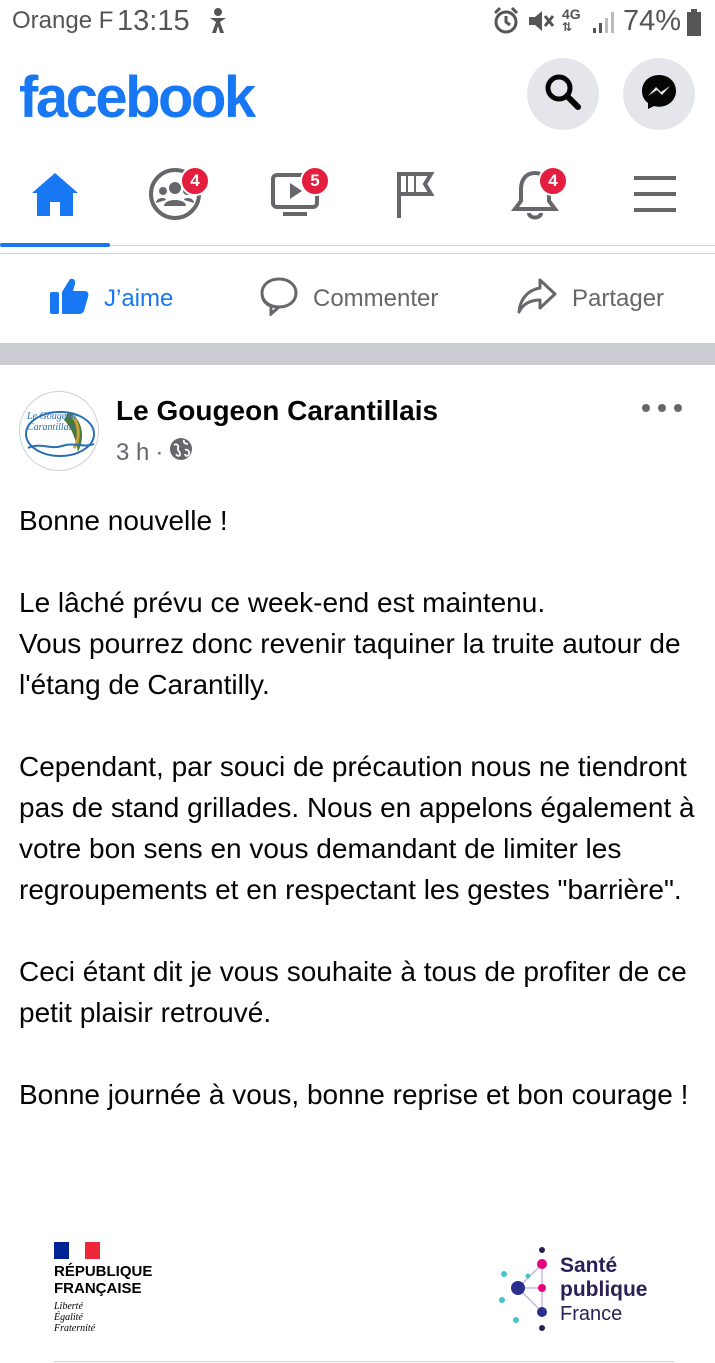 This screenshot has height=1363, width=715. I want to click on motto-line: Égalité, so click(68, 1317).